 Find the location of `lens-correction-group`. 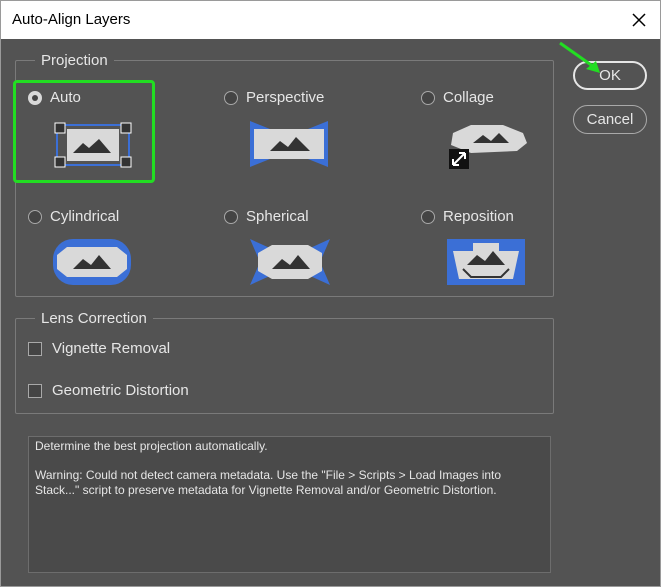

lens-correction-group is located at coordinates (284, 366).